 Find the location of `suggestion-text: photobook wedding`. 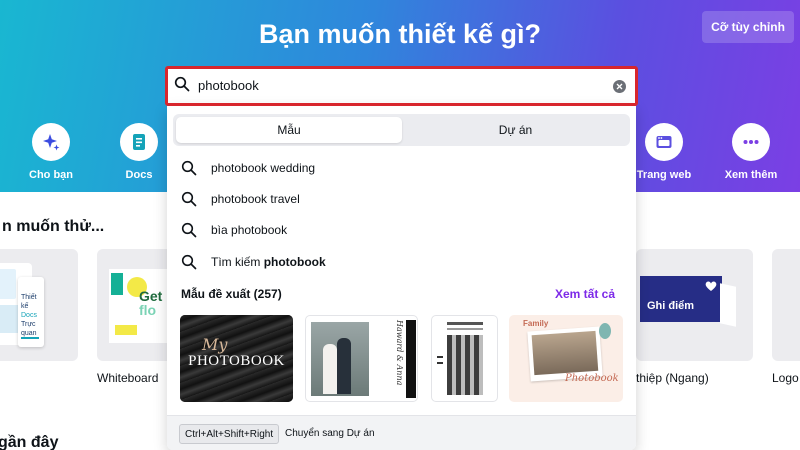

suggestion-text: photobook wedding is located at coordinates (263, 168).